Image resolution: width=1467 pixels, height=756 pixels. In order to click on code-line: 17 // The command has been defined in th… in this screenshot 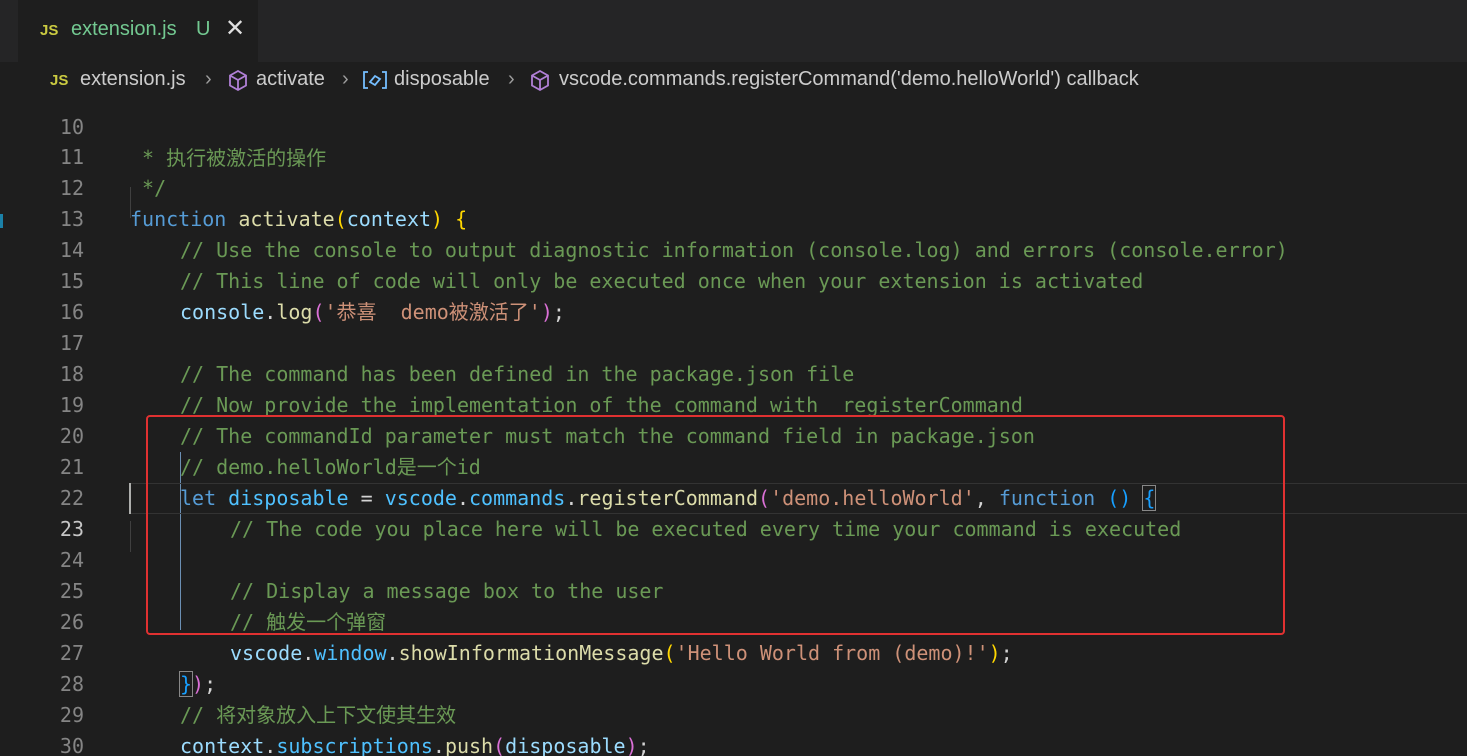, I will do `click(733, 341)`.